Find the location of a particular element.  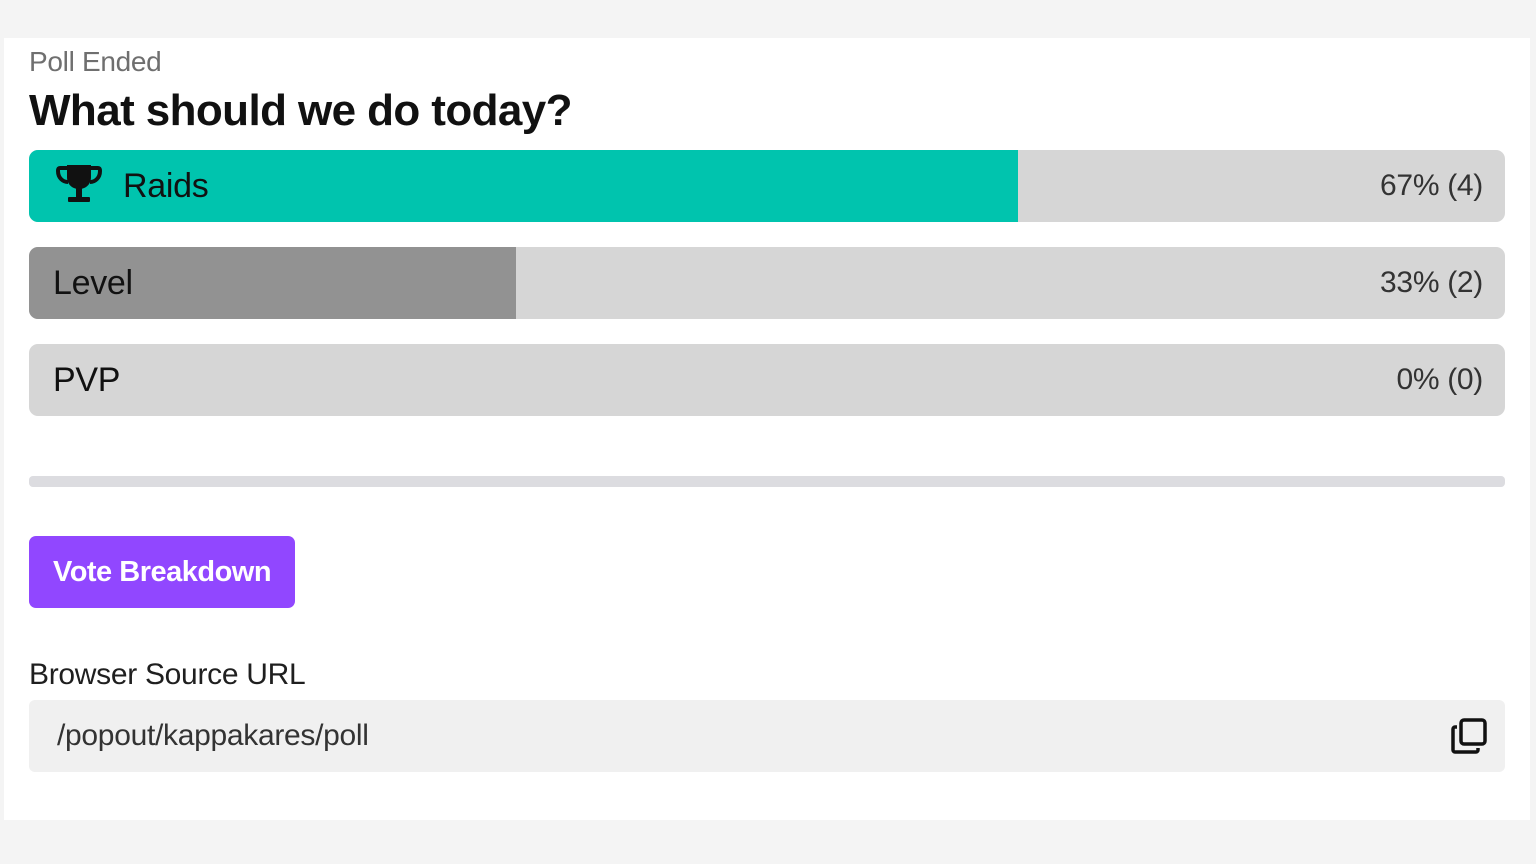

poll-option-result: 33% (2) is located at coordinates (1431, 282).